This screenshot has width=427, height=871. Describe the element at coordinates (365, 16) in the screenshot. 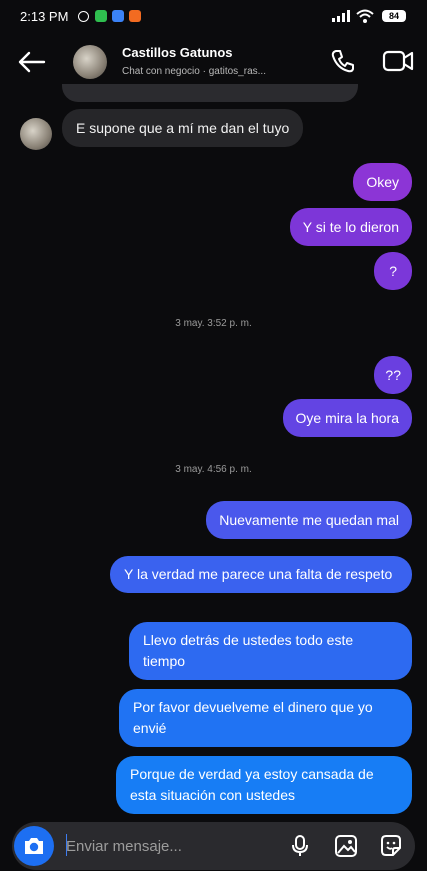

I see `wifi-icon` at that location.